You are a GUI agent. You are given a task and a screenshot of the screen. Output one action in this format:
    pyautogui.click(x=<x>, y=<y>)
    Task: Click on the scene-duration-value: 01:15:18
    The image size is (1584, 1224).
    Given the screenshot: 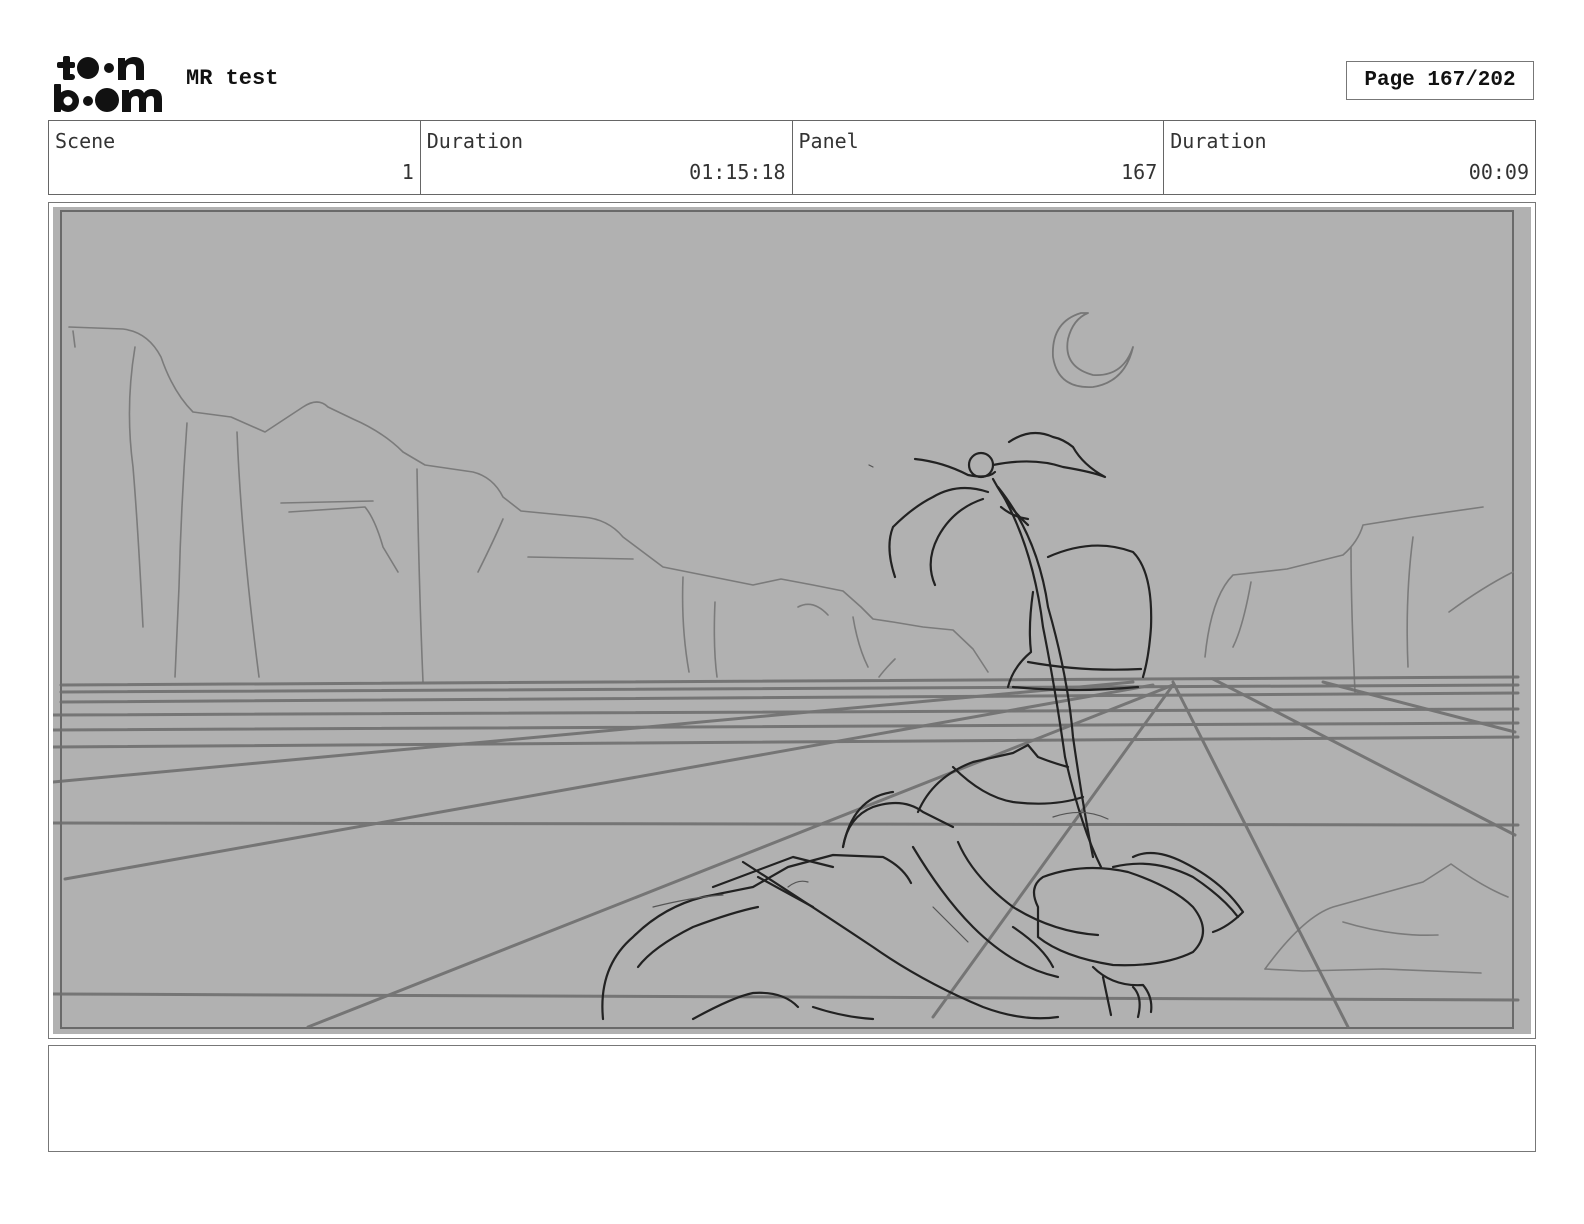 What is the action you would take?
    pyautogui.click(x=737, y=172)
    